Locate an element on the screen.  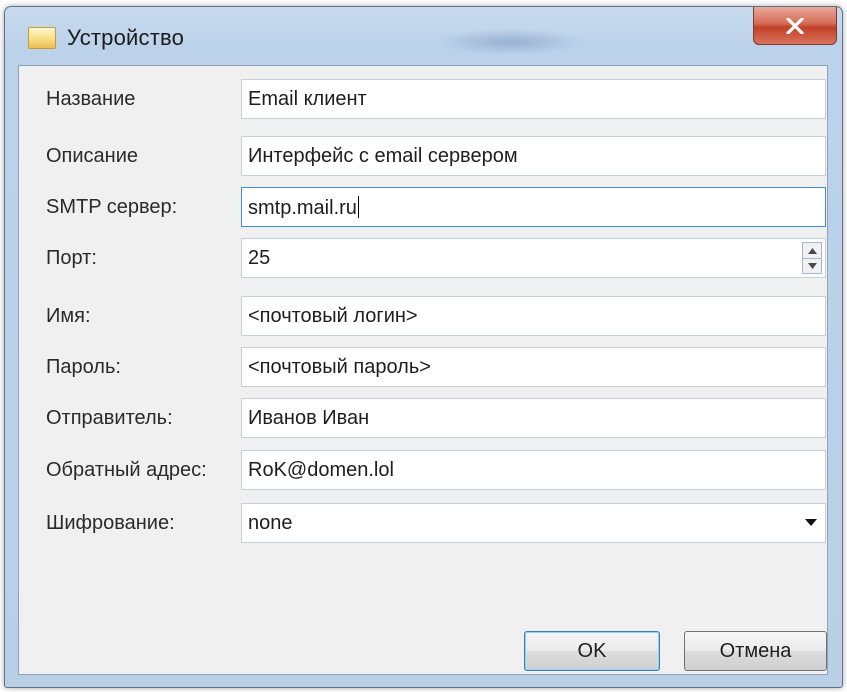
sender-field: Иванов Иван is located at coordinates (533, 418).